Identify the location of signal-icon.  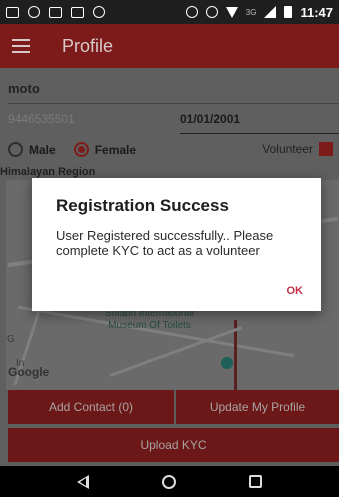
(270, 12).